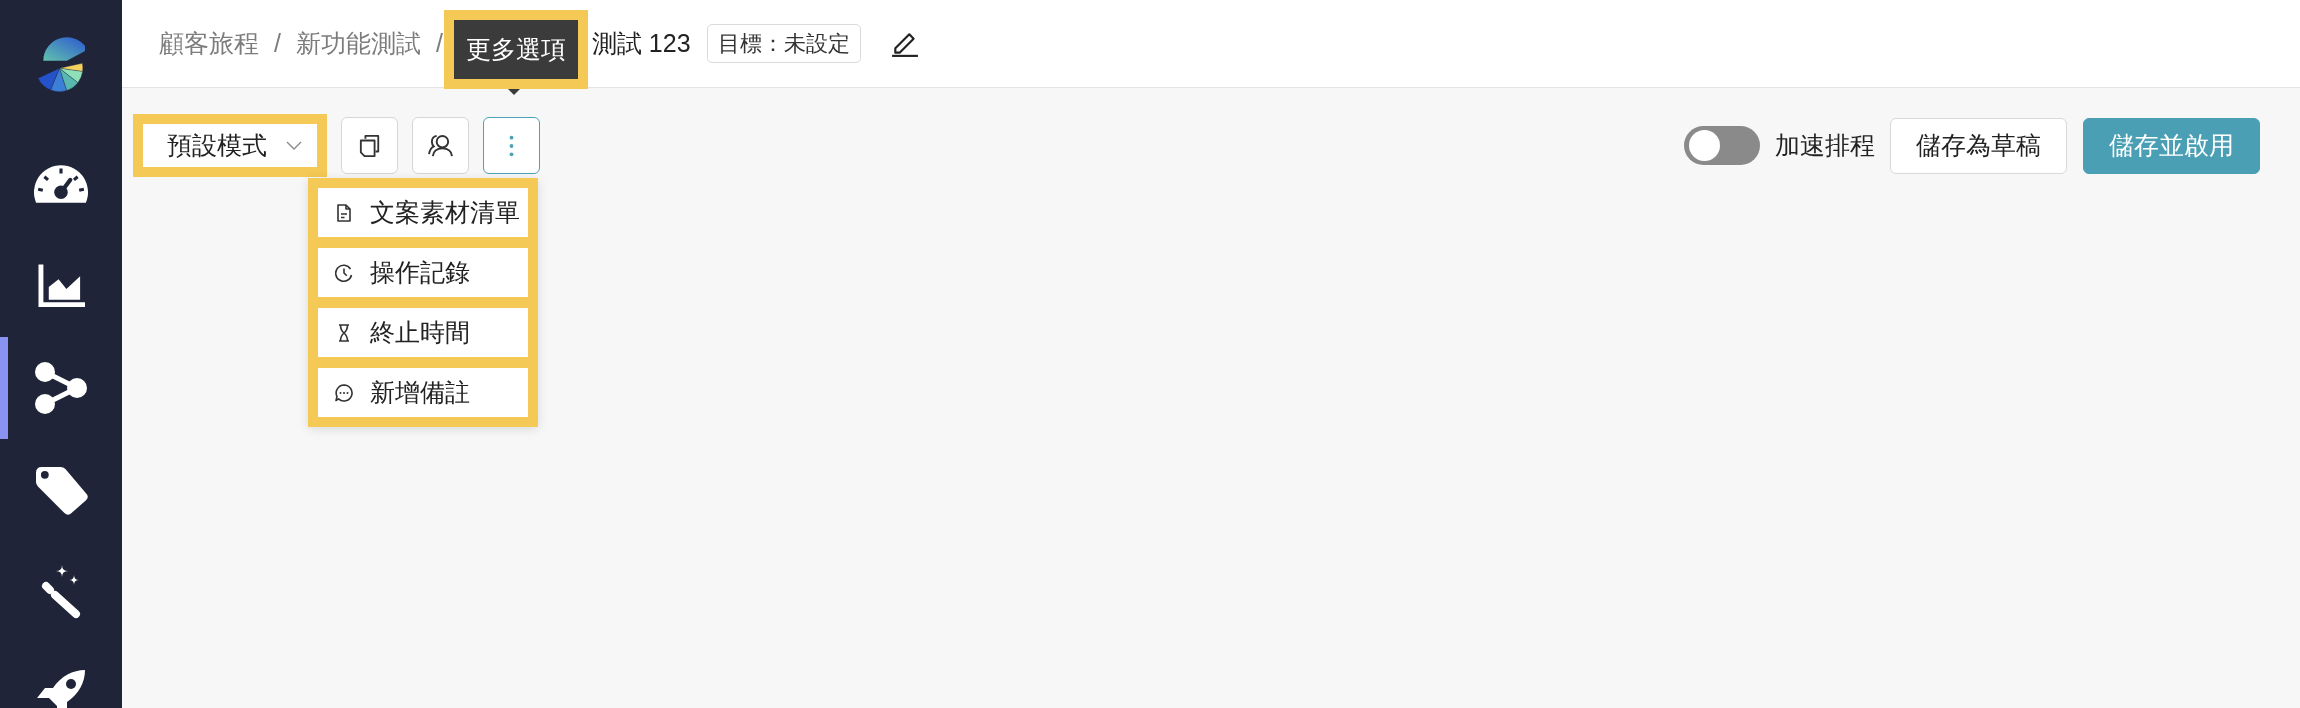  I want to click on chat-bubble-icon, so click(344, 392).